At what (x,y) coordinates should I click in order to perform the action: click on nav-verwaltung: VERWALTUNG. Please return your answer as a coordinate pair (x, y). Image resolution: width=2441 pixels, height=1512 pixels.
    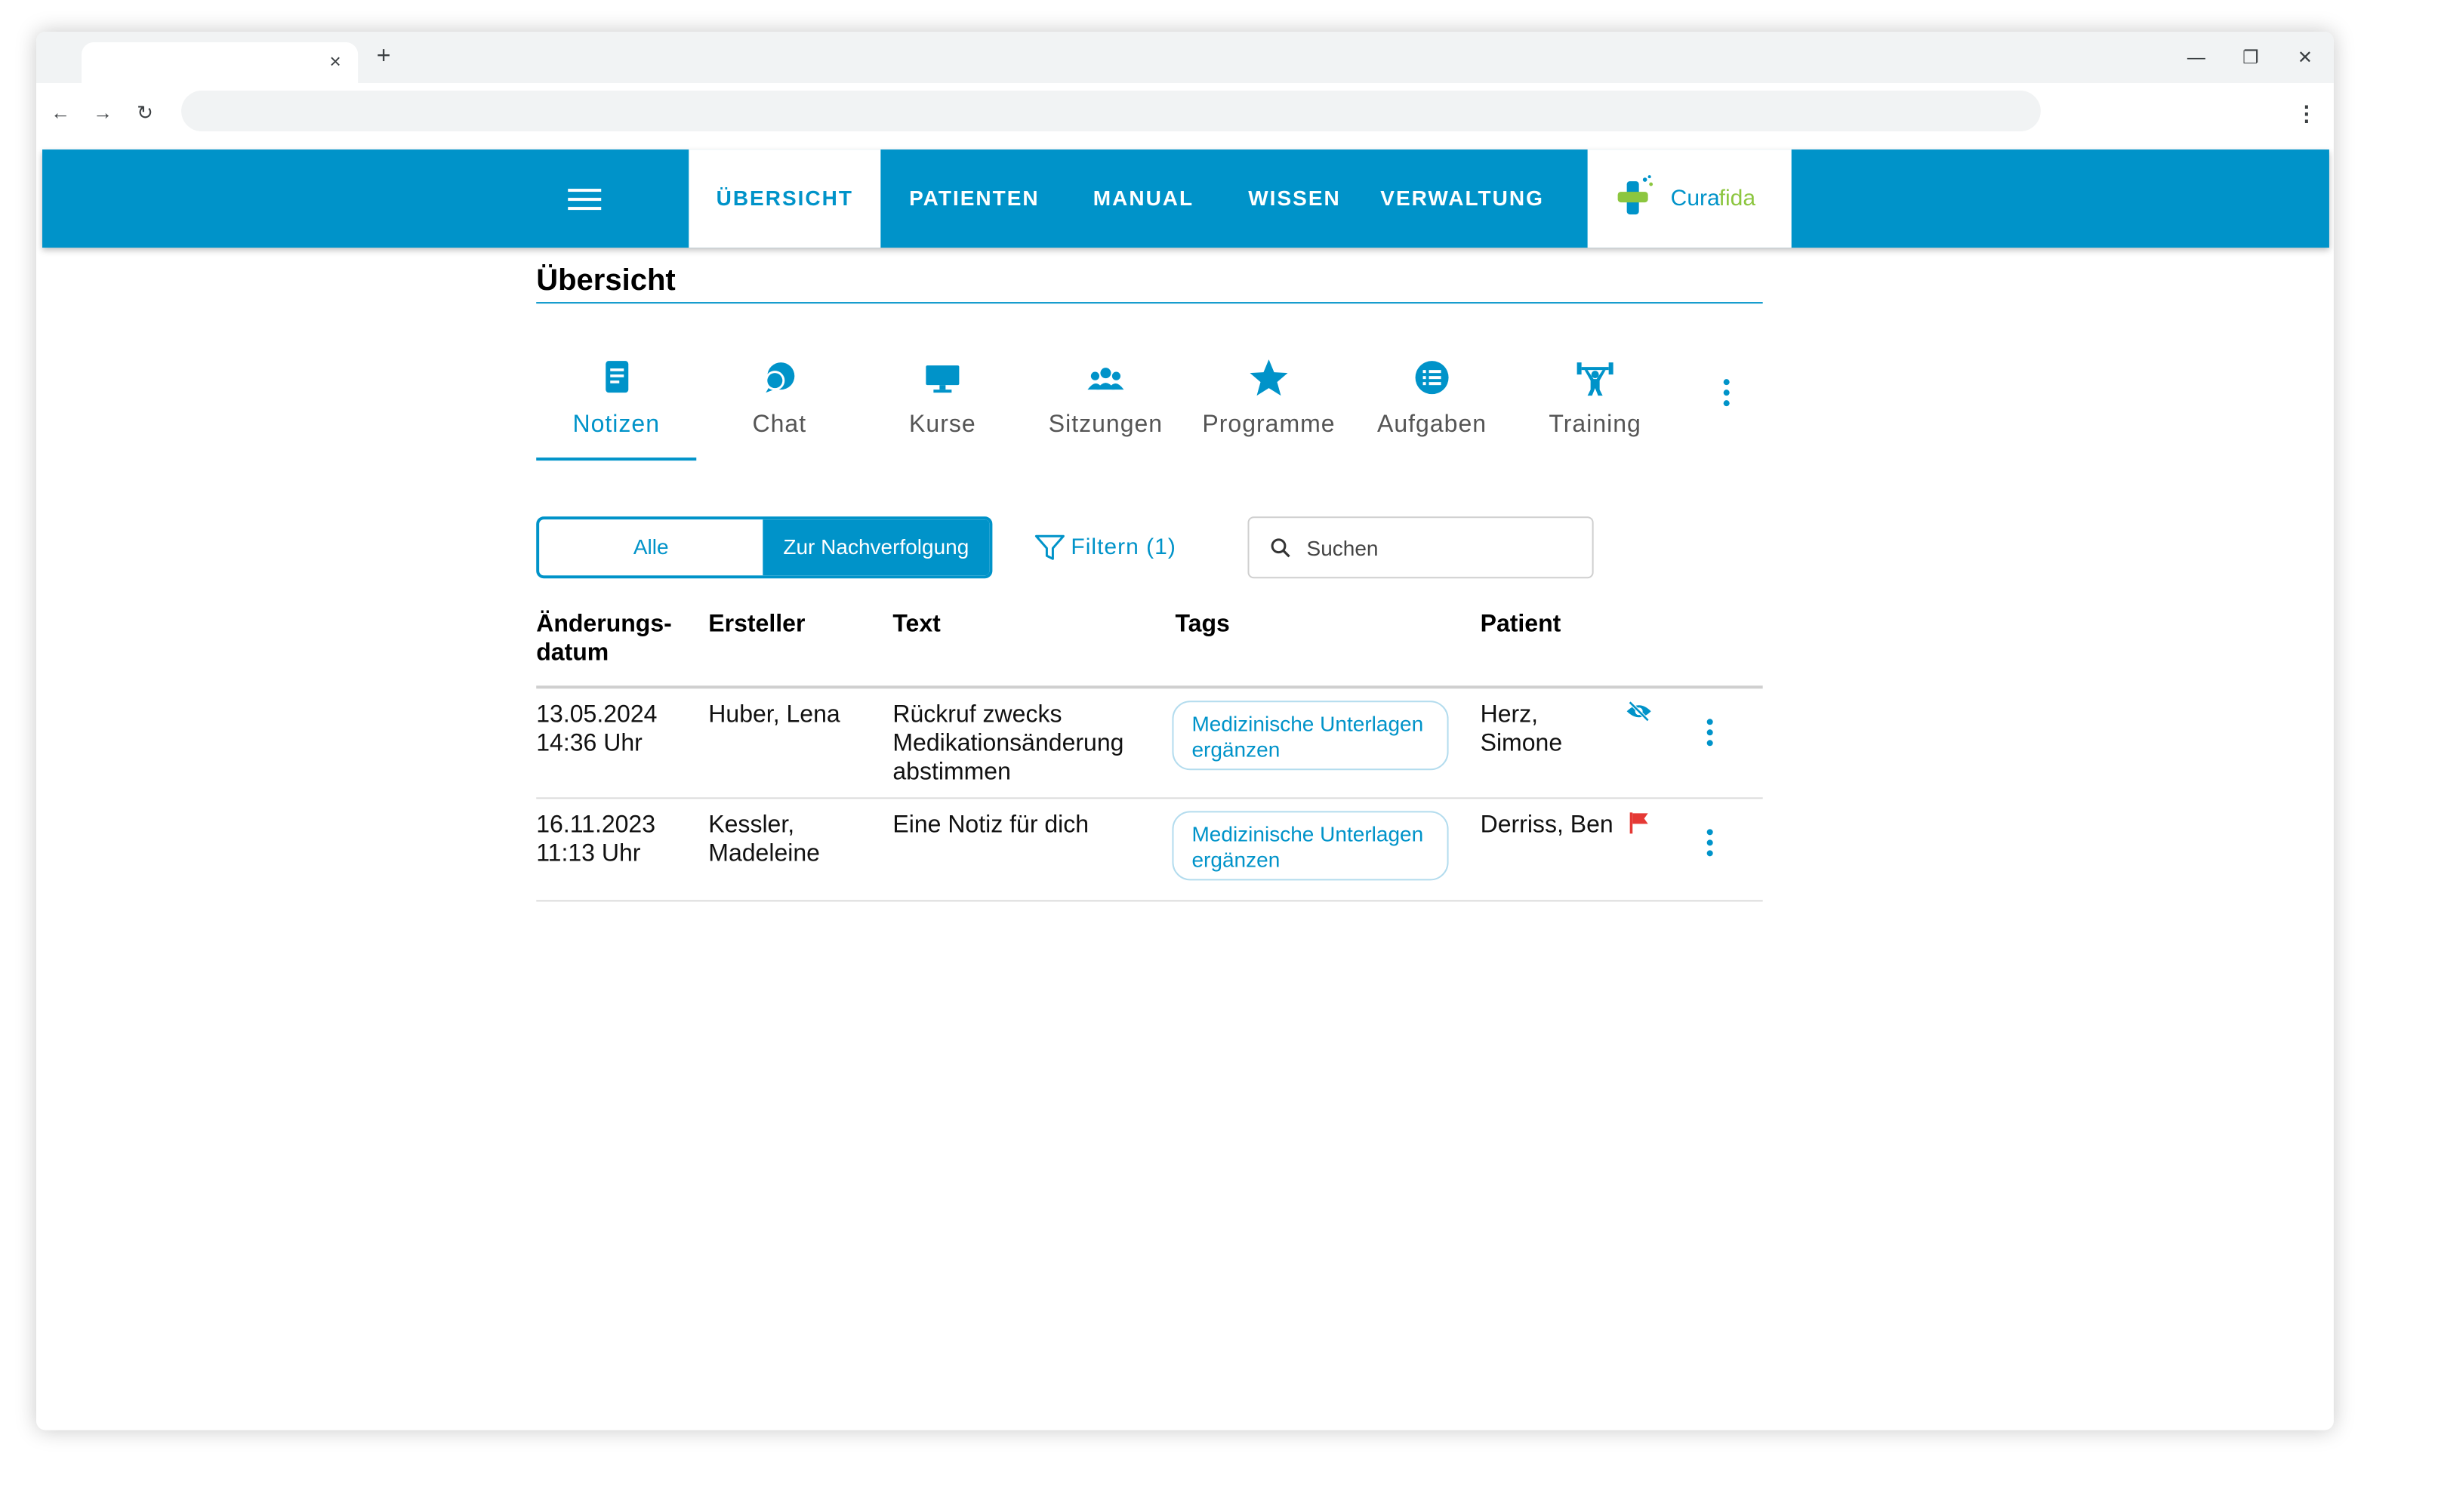
    Looking at the image, I should click on (1462, 198).